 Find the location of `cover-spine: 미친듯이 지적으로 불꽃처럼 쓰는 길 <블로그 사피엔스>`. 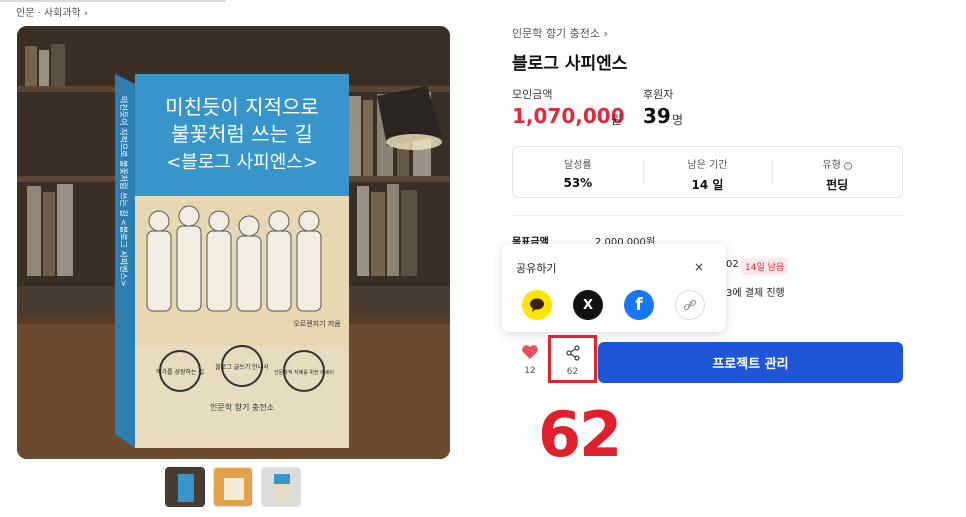

cover-spine: 미친듯이 지적으로 불꽃처럼 쓰는 길 <블로그 사피엔스> is located at coordinates (124, 191).